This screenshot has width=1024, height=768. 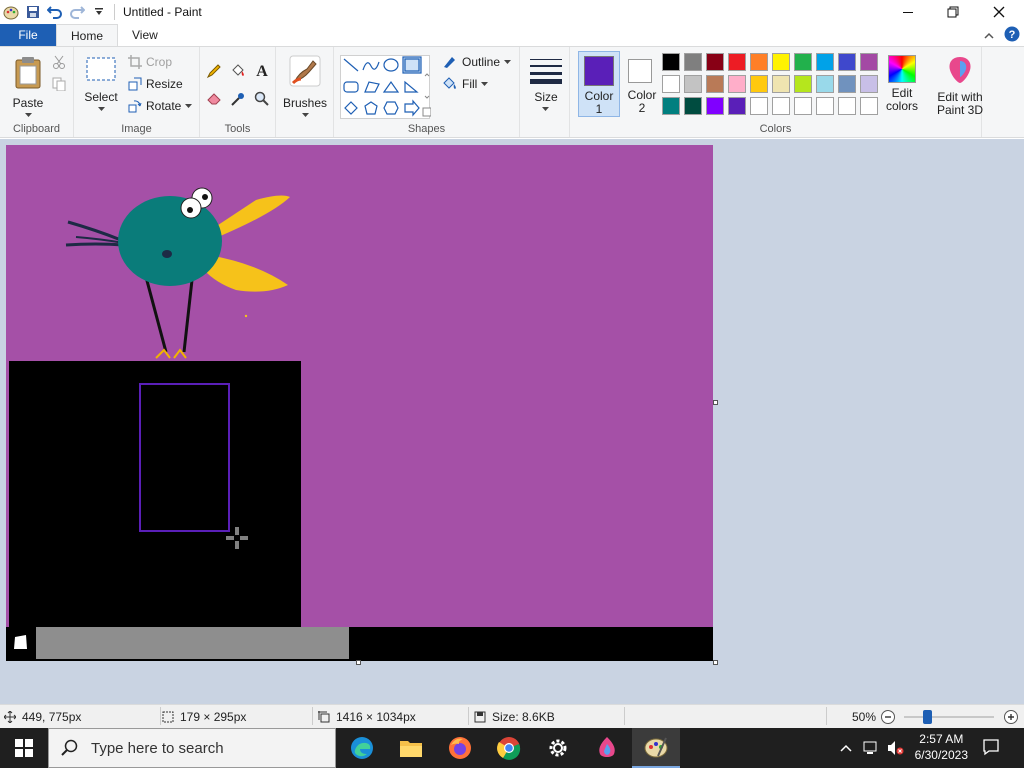 What do you see at coordinates (192, 748) in the screenshot?
I see `taskbar-search-box: Type here to search` at bounding box center [192, 748].